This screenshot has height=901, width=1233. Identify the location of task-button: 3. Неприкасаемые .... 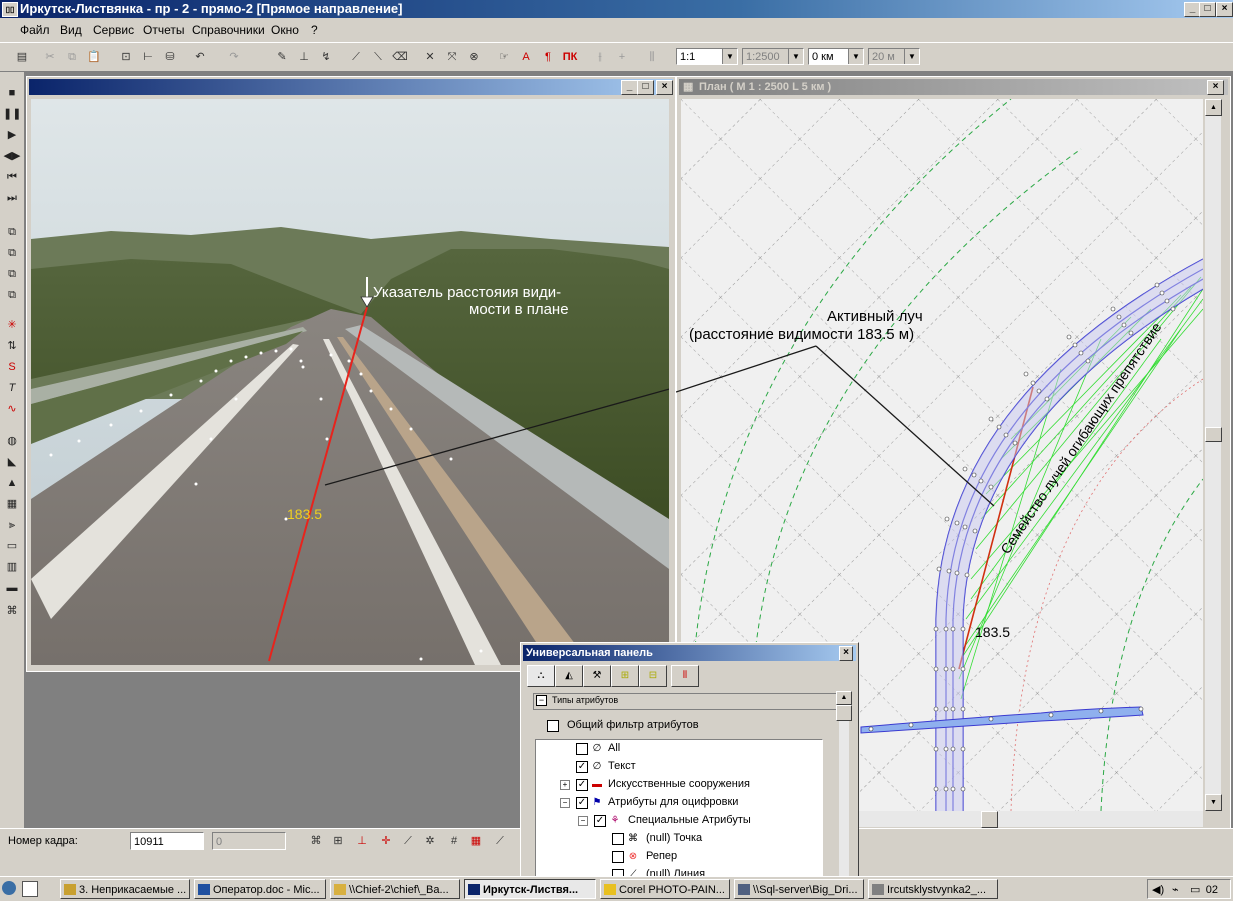
(125, 889).